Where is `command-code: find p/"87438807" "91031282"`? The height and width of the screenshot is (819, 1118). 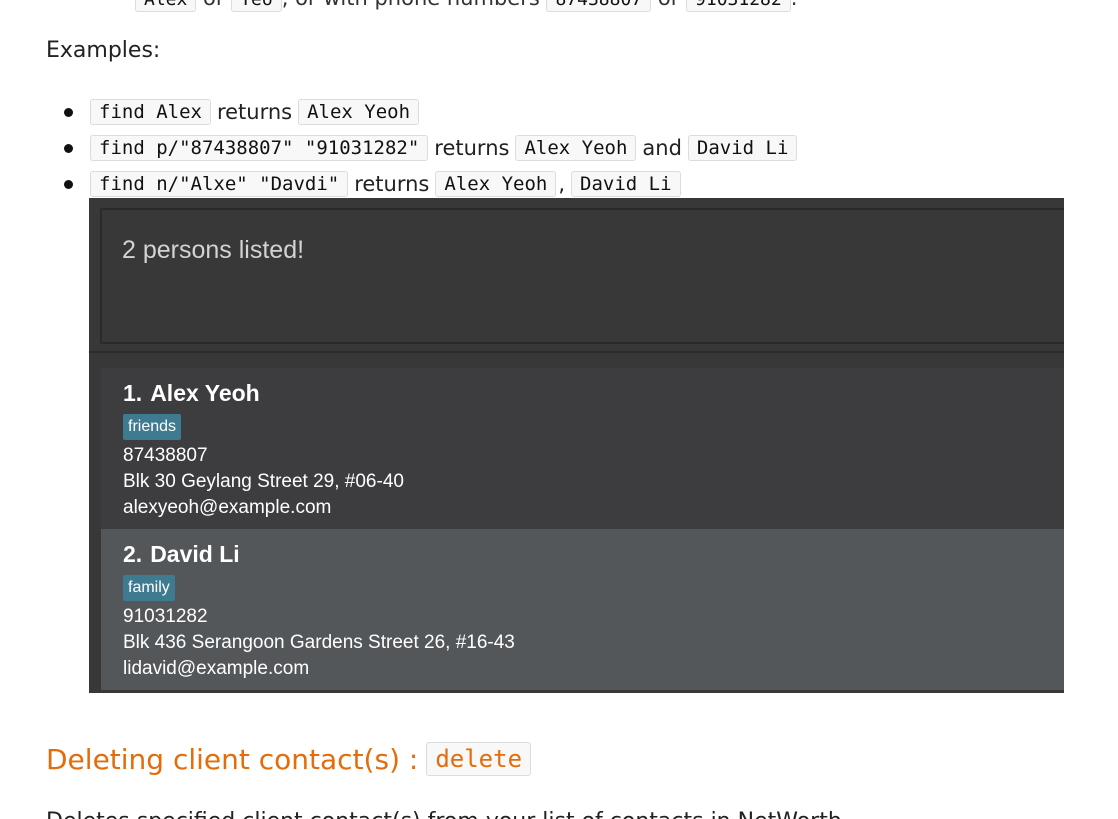
command-code: find p/"87438807" "91031282" is located at coordinates (259, 148).